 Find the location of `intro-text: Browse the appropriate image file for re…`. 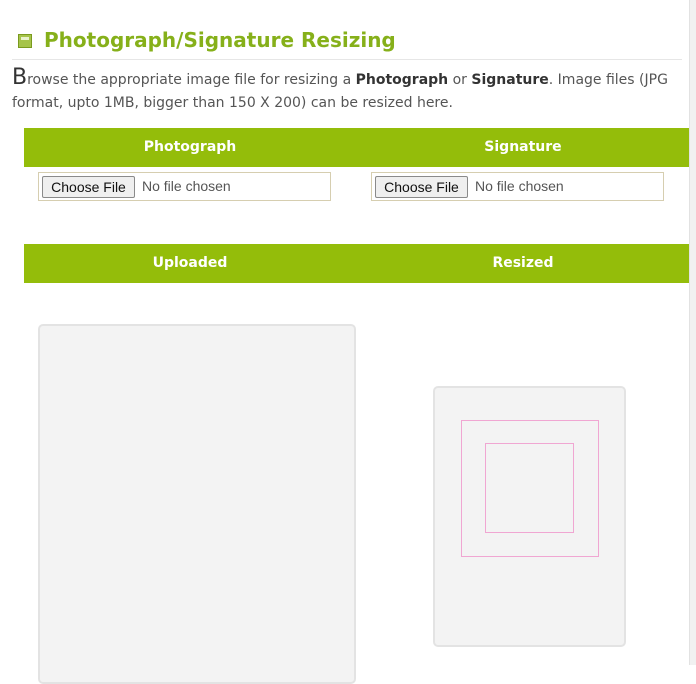

intro-text: Browse the appropriate image file for re… is located at coordinates (347, 90).